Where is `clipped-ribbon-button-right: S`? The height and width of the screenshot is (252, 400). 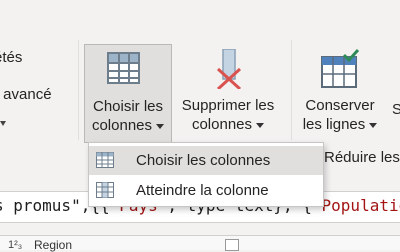 clipped-ribbon-button-right: S is located at coordinates (396, 109).